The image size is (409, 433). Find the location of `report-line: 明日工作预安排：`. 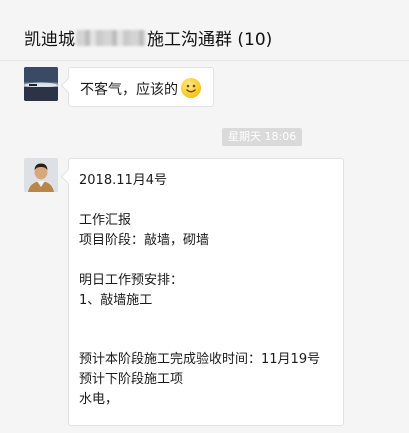

report-line: 明日工作预安排： is located at coordinates (131, 280).